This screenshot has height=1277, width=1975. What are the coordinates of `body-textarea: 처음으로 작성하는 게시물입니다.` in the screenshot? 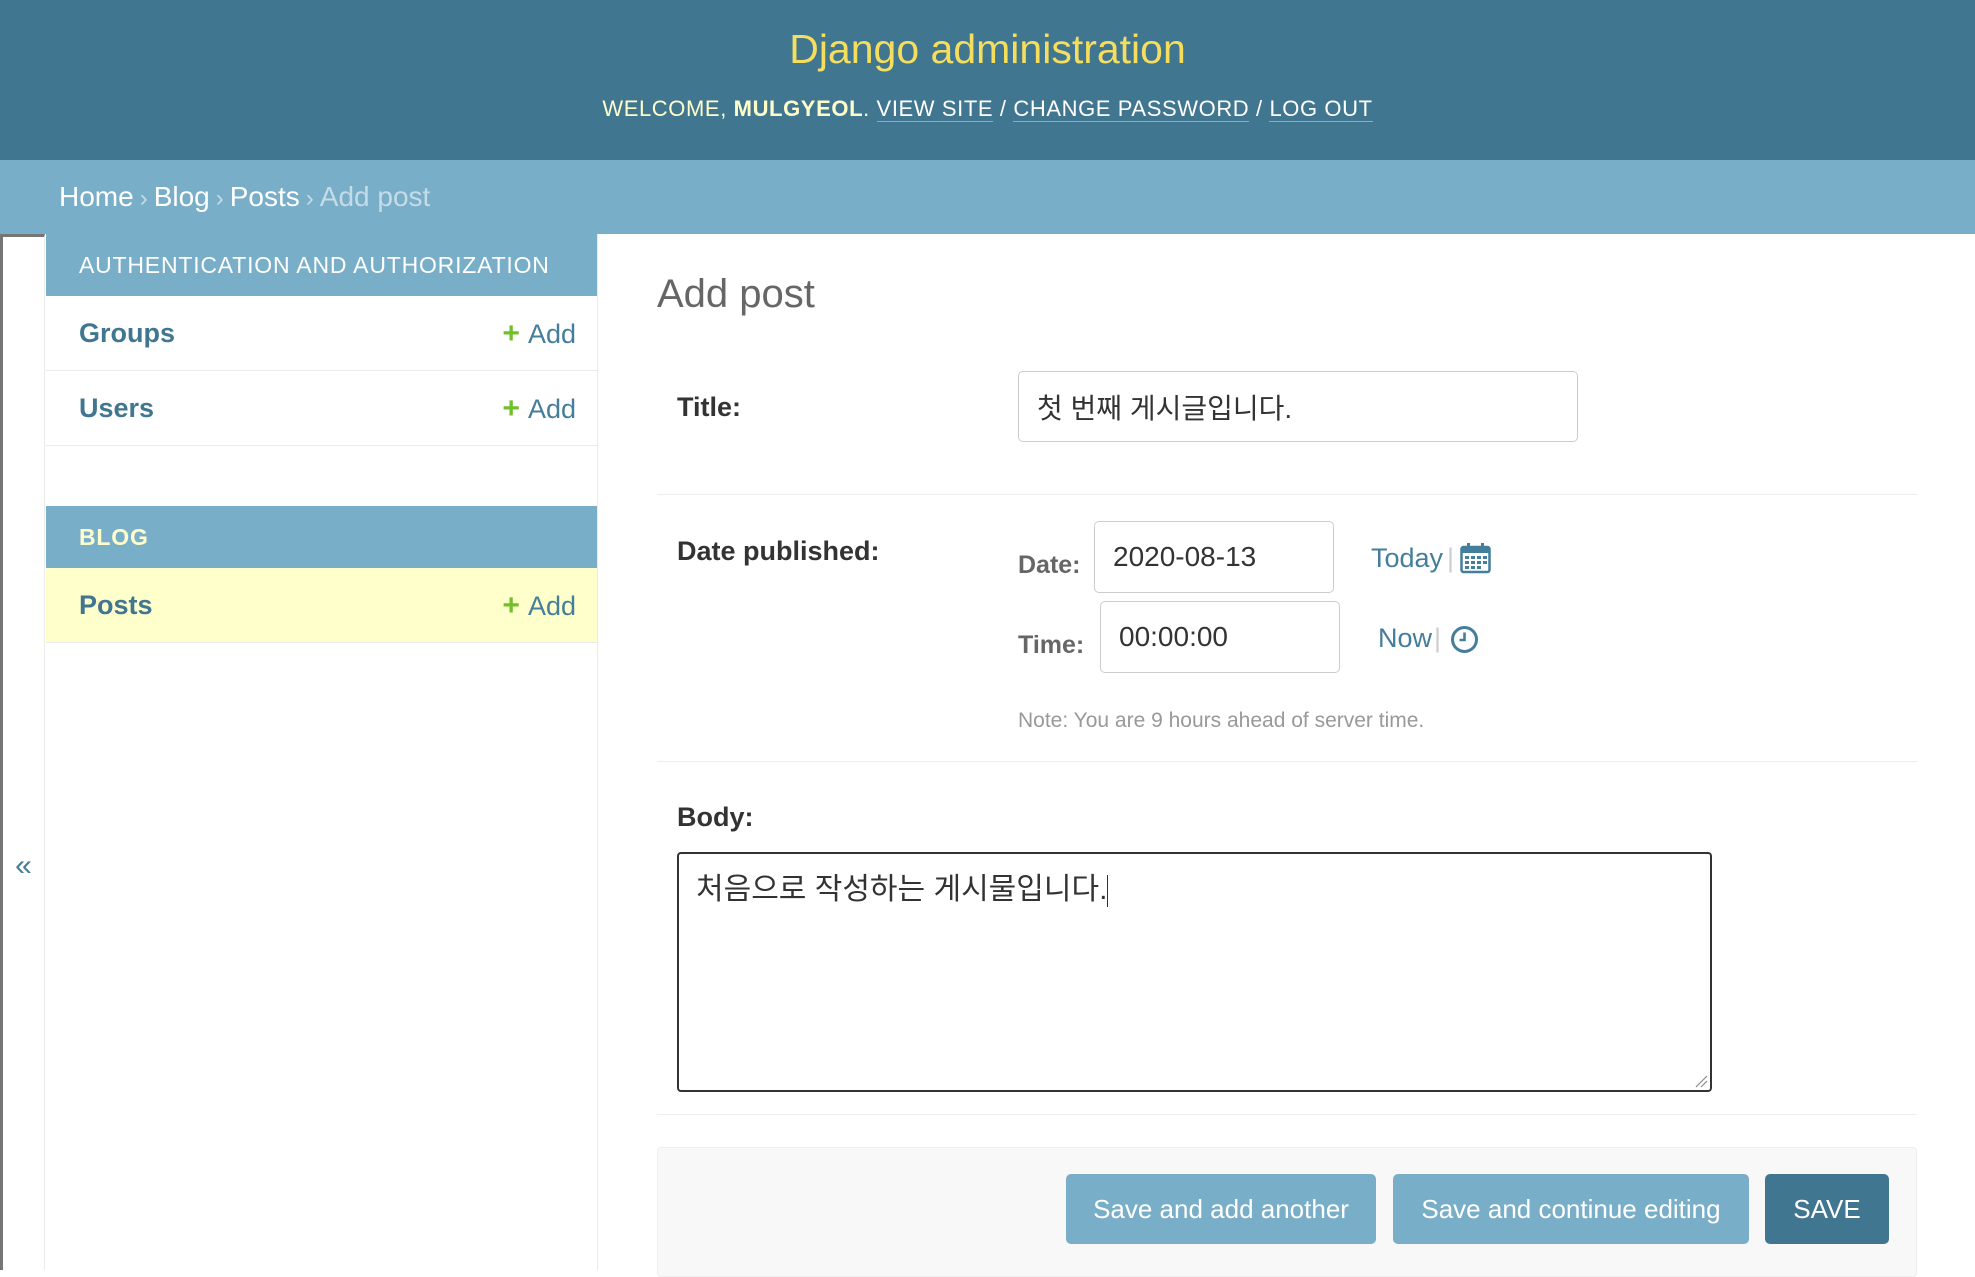 It's located at (1194, 972).